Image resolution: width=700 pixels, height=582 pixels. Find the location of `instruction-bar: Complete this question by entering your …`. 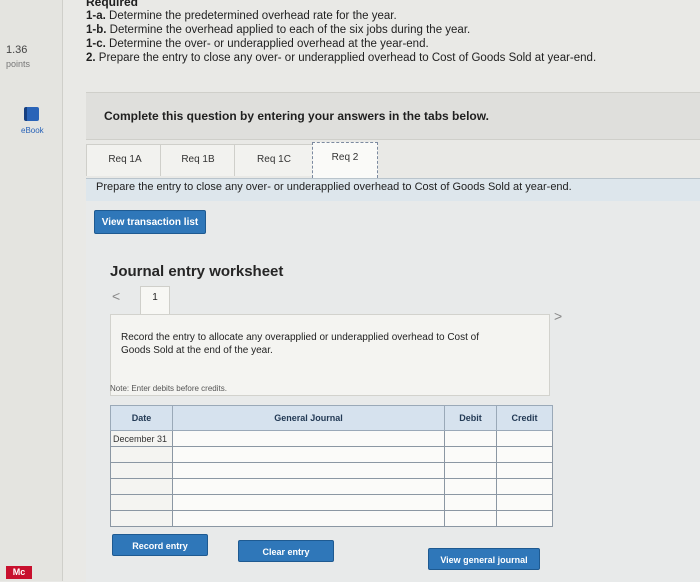

instruction-bar: Complete this question by entering your … is located at coordinates (393, 116).